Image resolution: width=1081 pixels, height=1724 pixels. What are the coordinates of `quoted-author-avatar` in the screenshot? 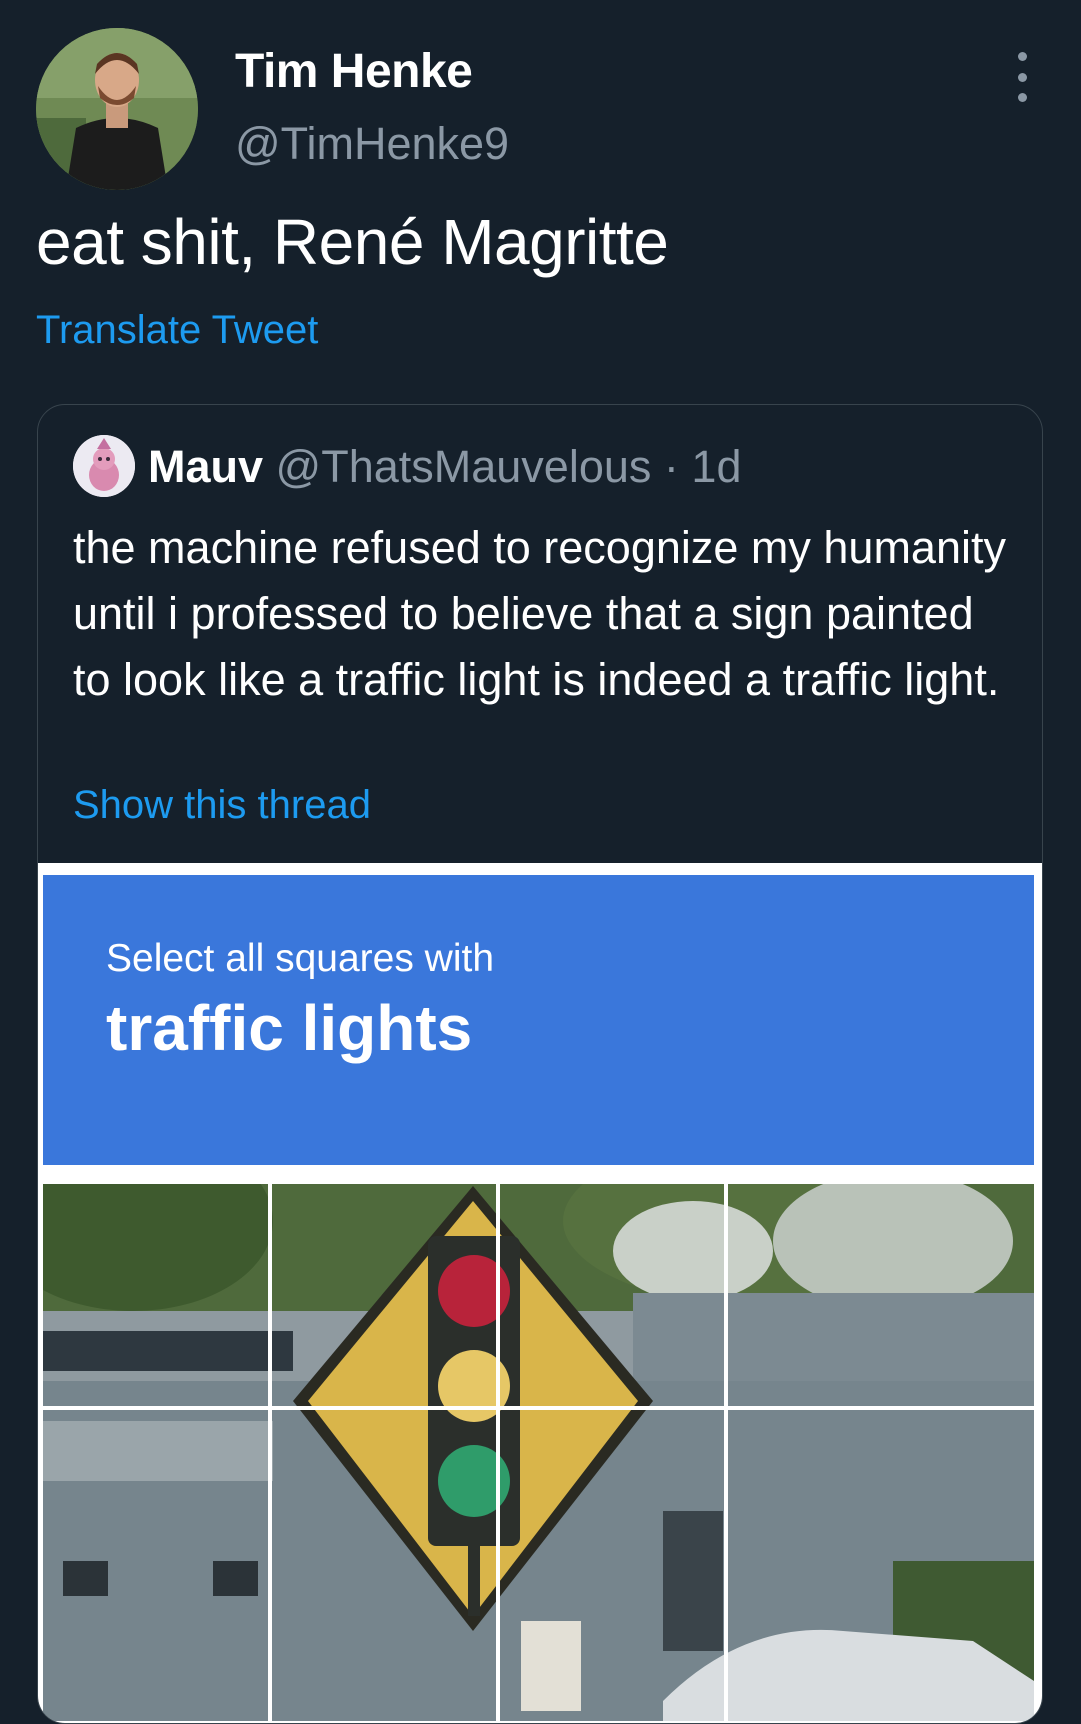 It's located at (104, 466).